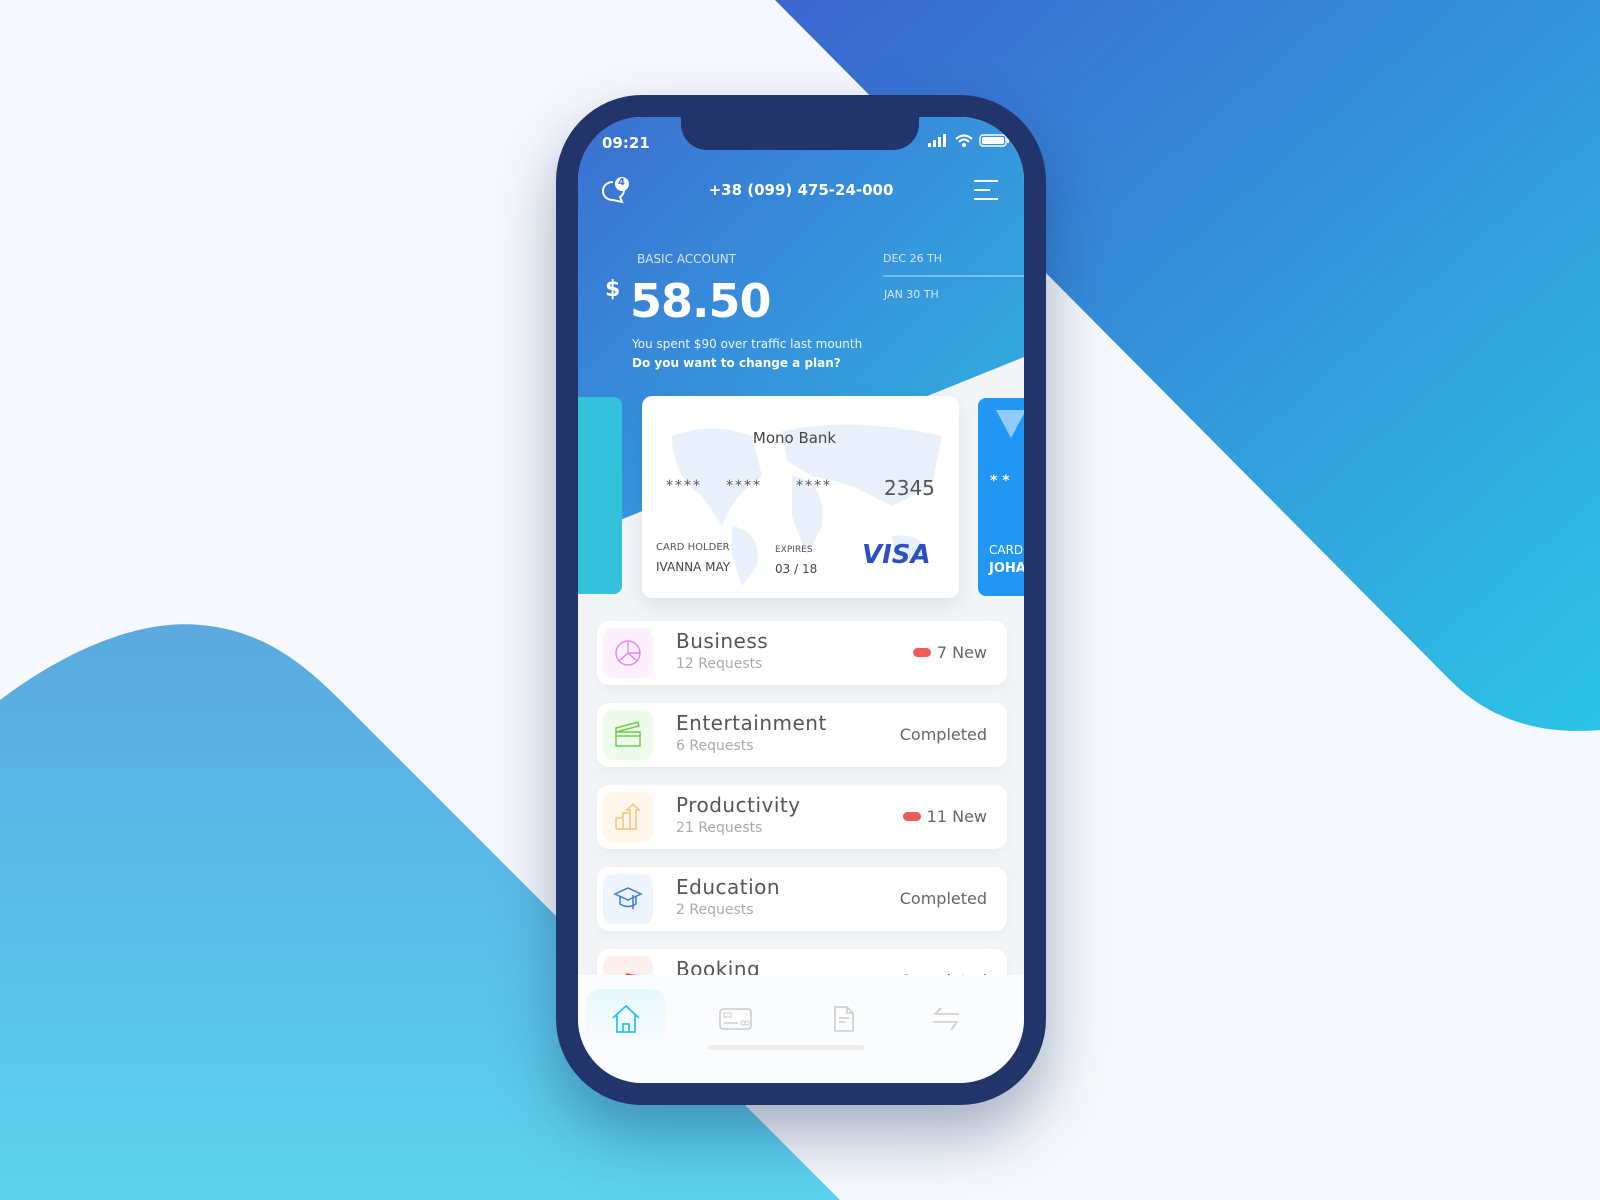 This screenshot has width=1600, height=1200. What do you see at coordinates (986, 190) in the screenshot?
I see `menu-icon` at bounding box center [986, 190].